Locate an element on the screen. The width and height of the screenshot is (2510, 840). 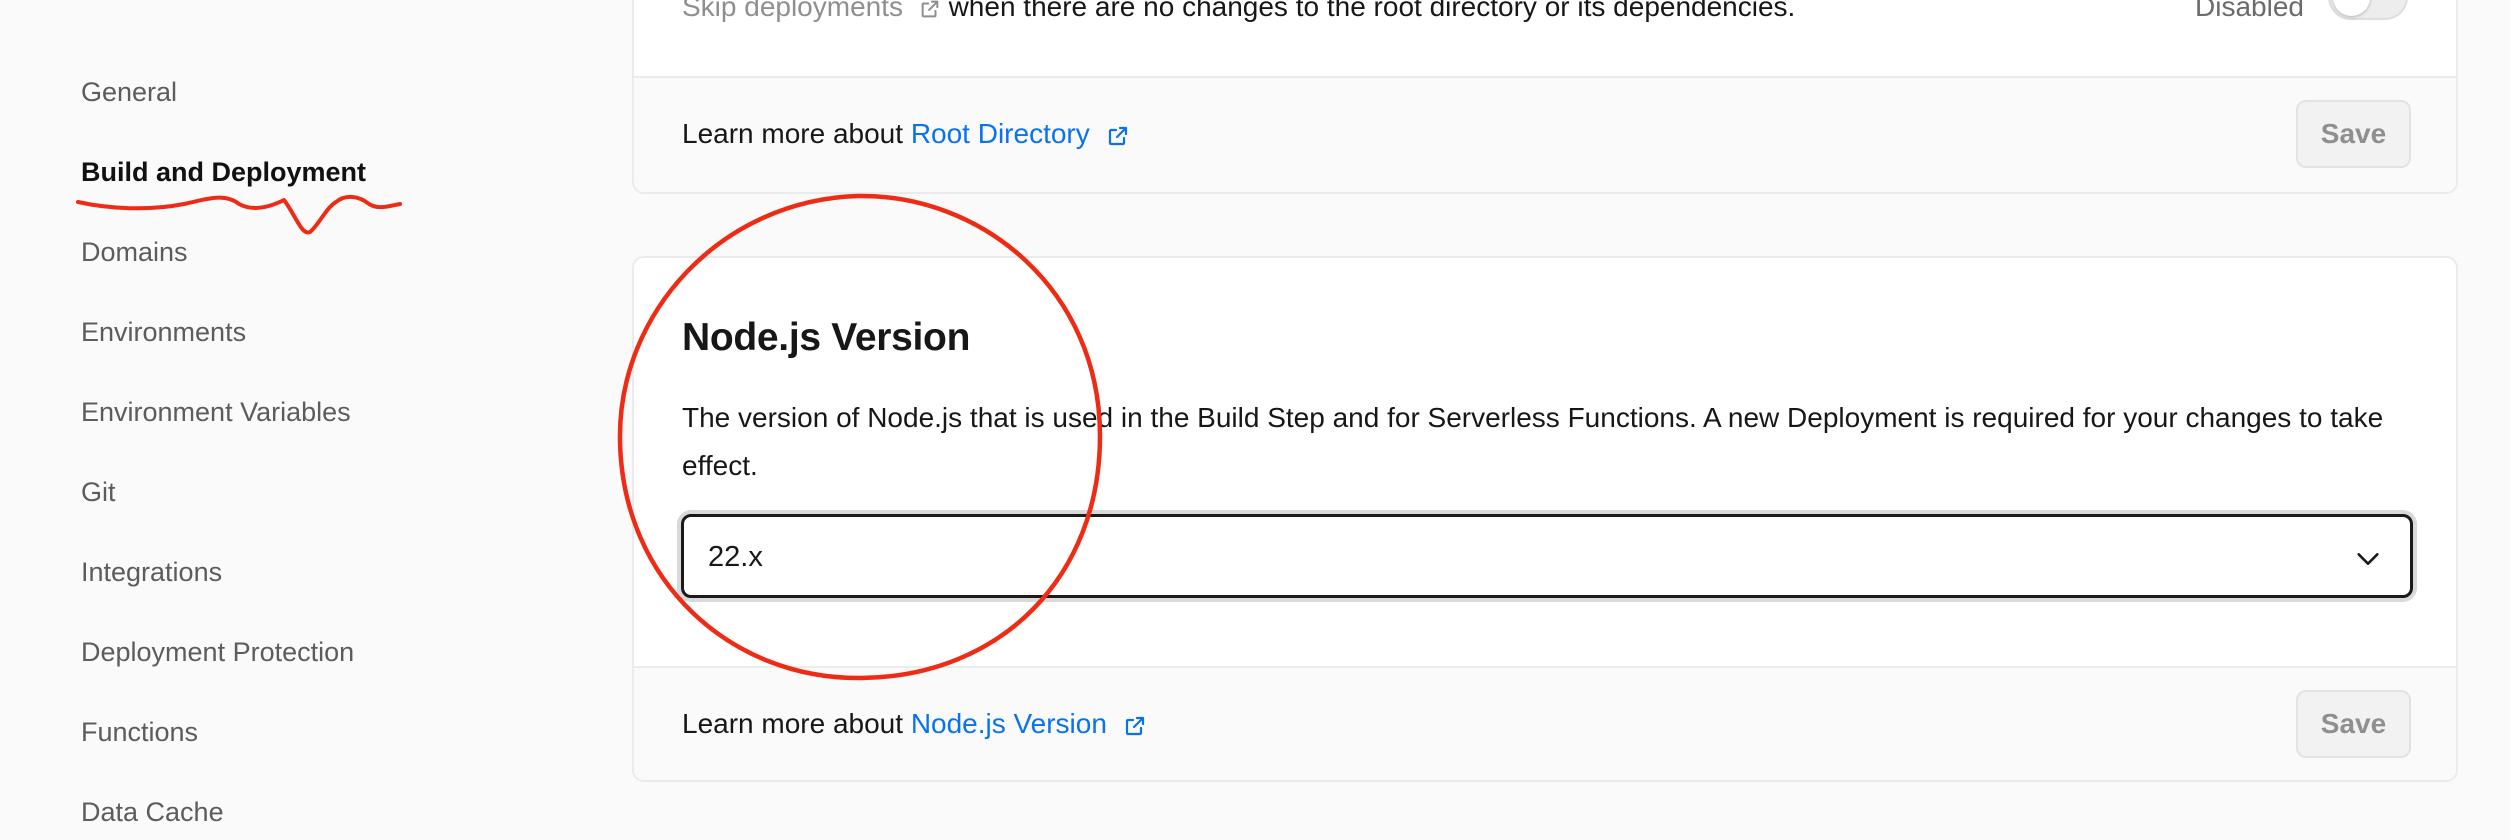
skip-deployments-toggle is located at coordinates (2368, 10).